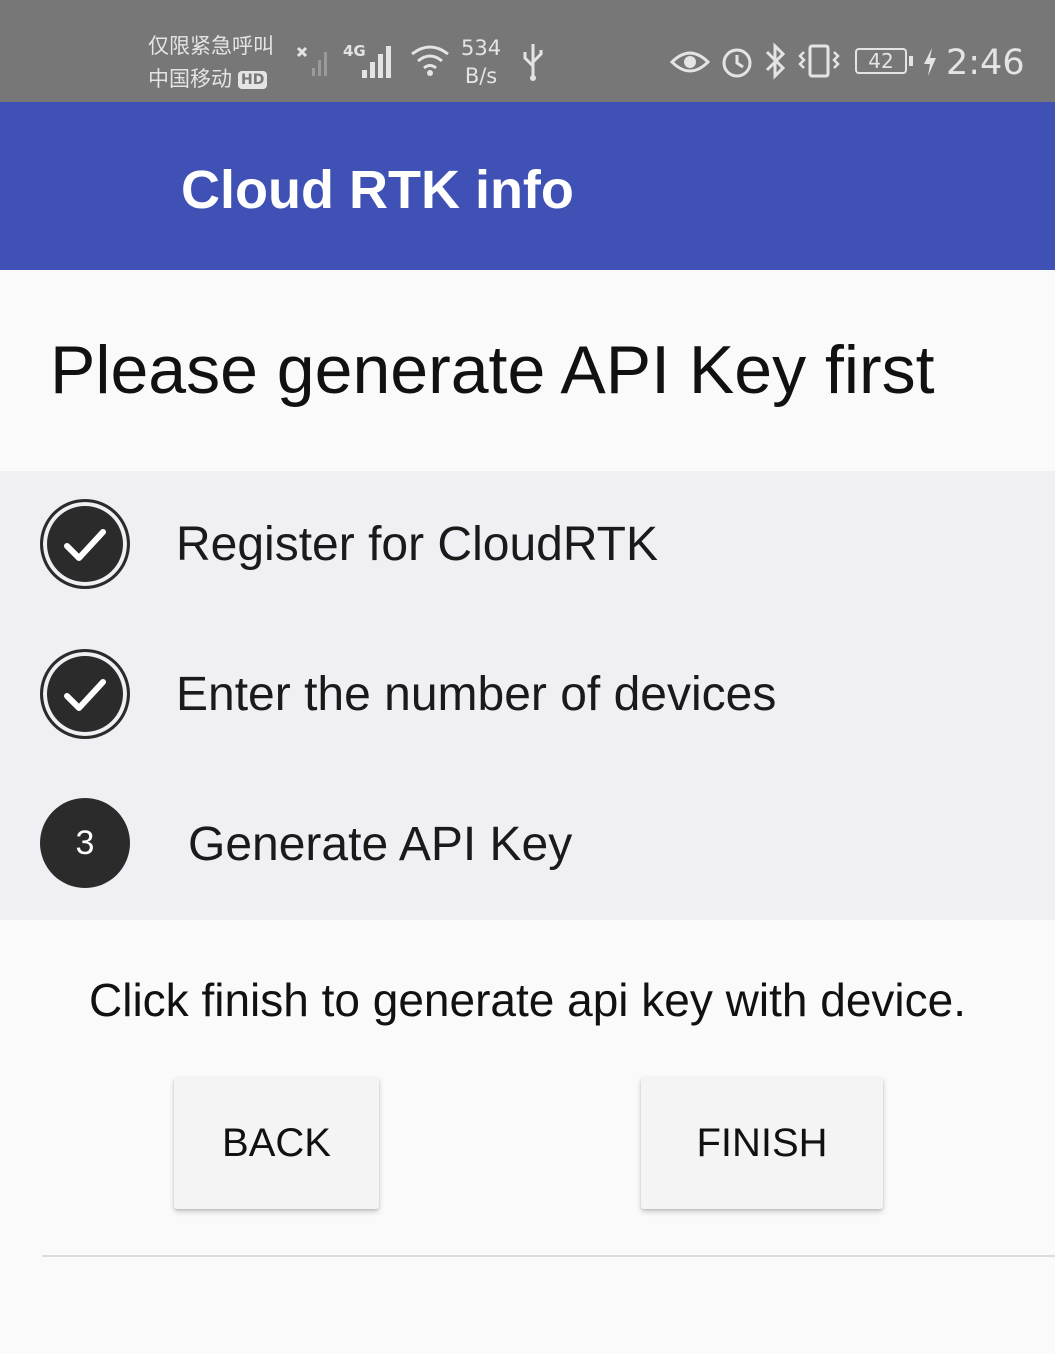 Image resolution: width=1055 pixels, height=1354 pixels. Describe the element at coordinates (930, 62) in the screenshot. I see `charging-icon` at that location.